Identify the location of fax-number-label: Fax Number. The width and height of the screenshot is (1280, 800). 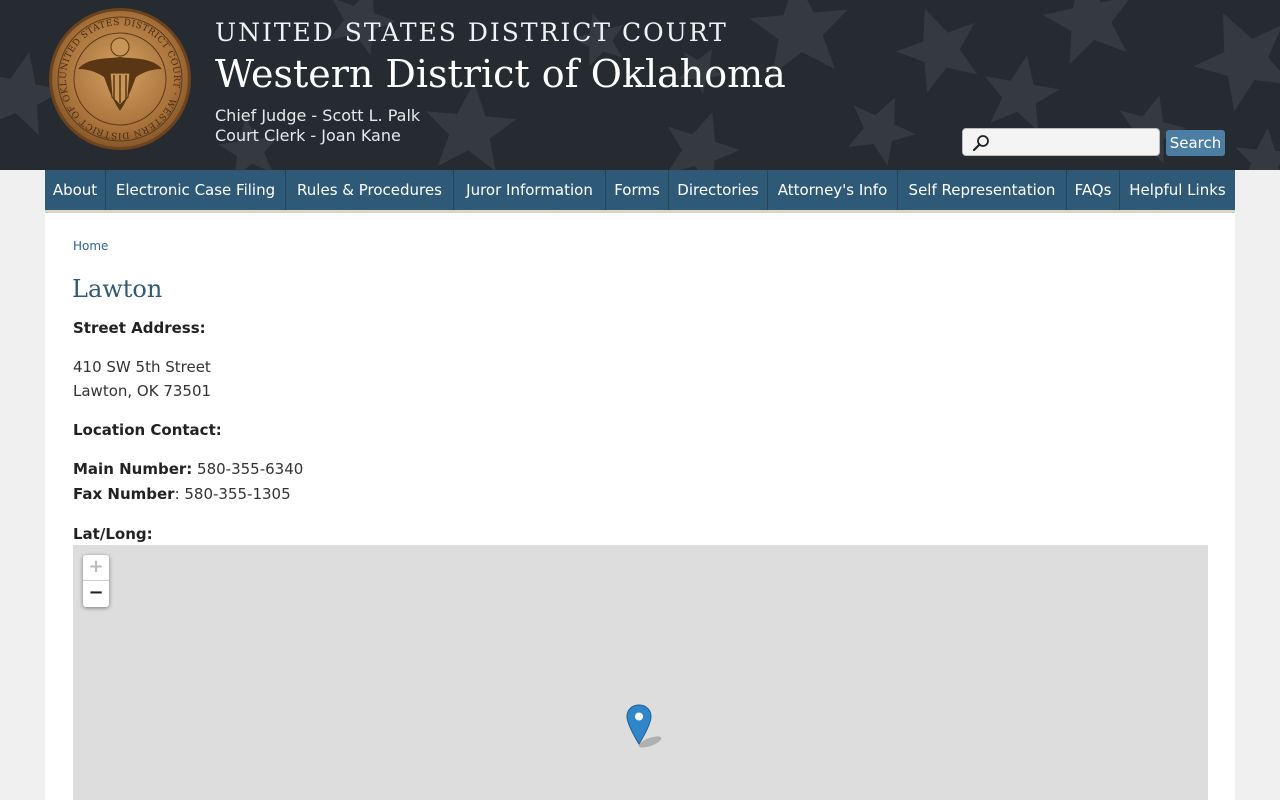
(124, 494).